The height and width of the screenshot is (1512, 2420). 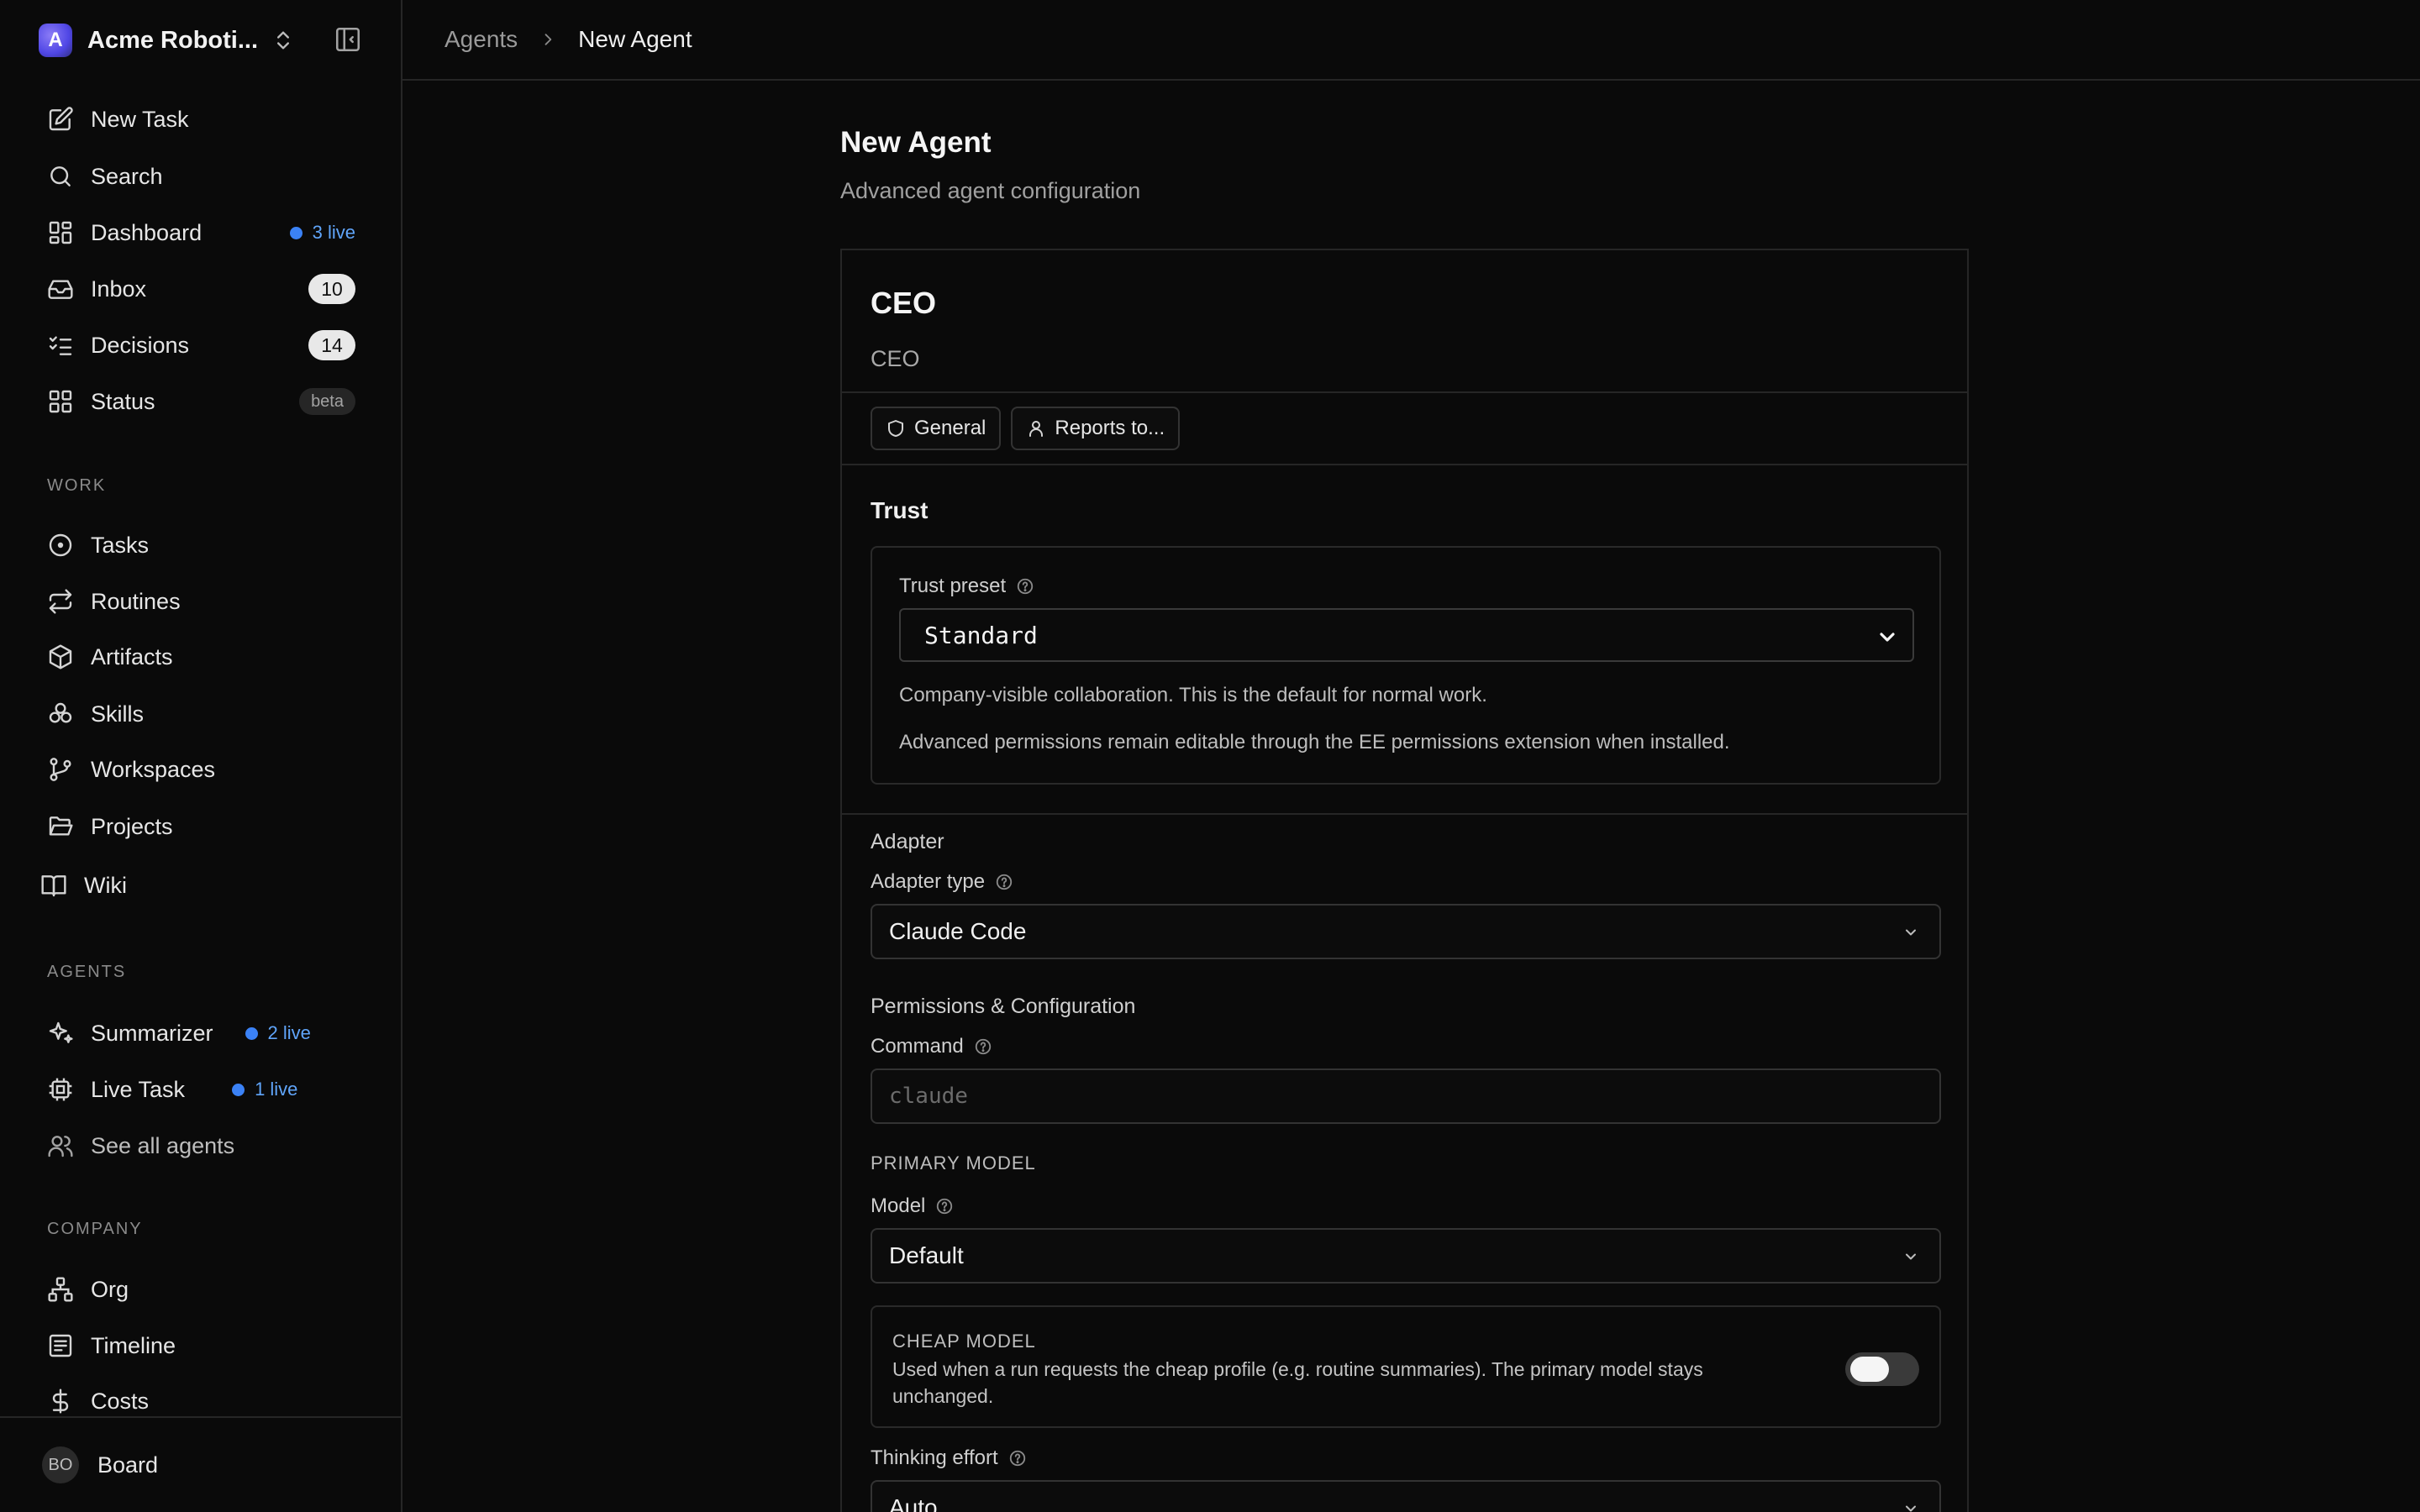 What do you see at coordinates (60, 714) in the screenshot?
I see `boxes-icon` at bounding box center [60, 714].